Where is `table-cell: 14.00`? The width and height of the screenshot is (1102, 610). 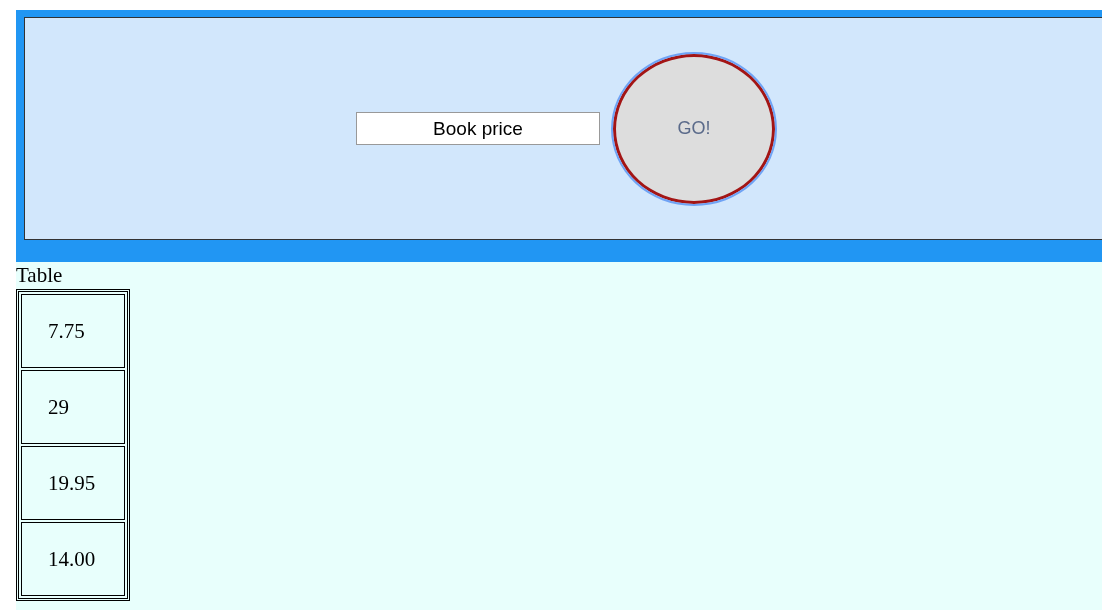
table-cell: 14.00 is located at coordinates (73, 559).